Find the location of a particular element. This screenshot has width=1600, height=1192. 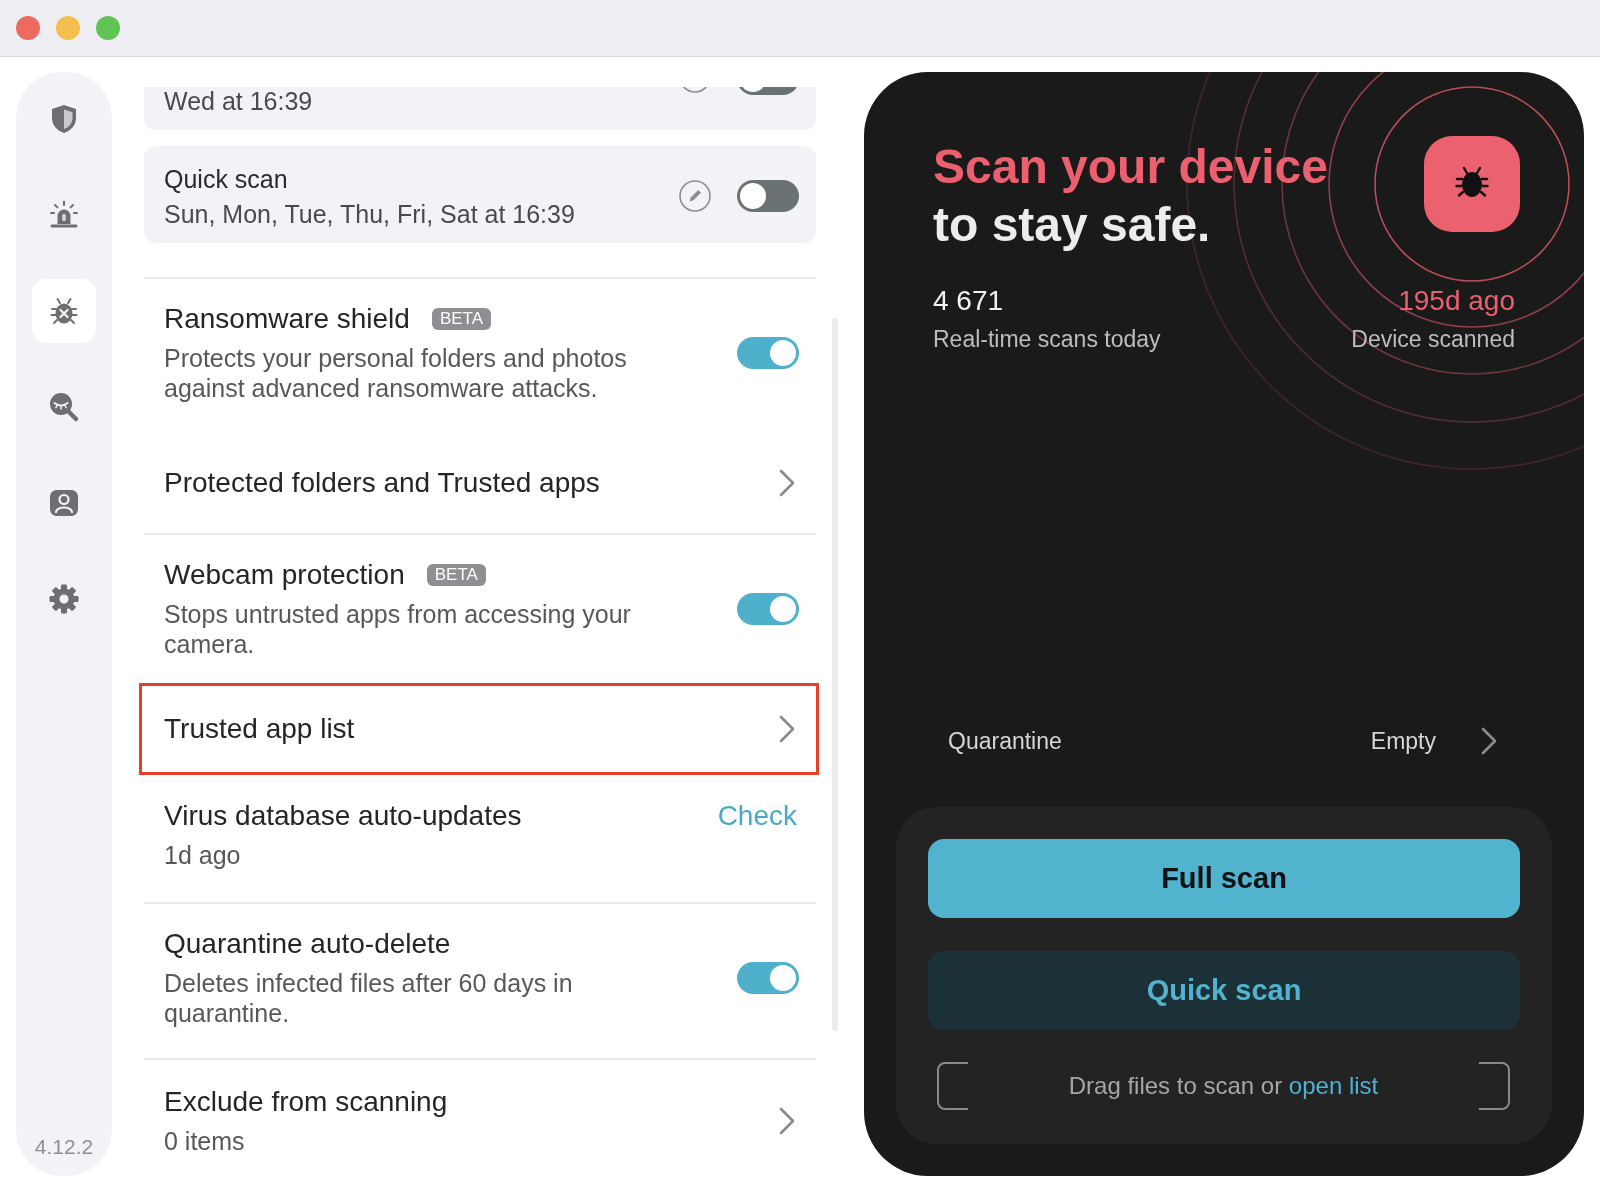

stat-label: Real-time scans today is located at coordinates (1047, 339).